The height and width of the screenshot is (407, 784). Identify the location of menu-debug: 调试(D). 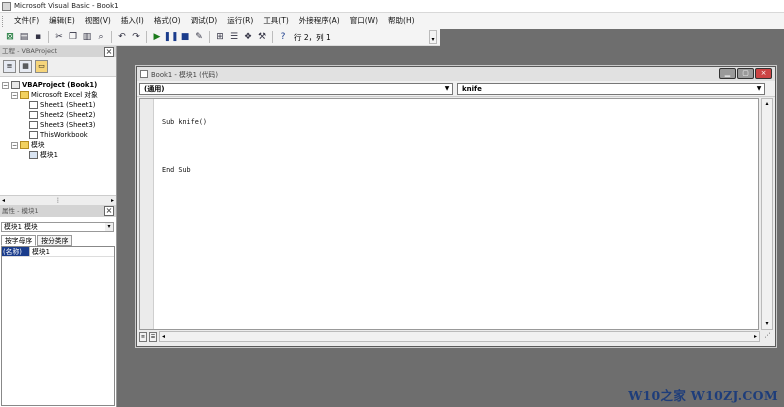
(204, 21).